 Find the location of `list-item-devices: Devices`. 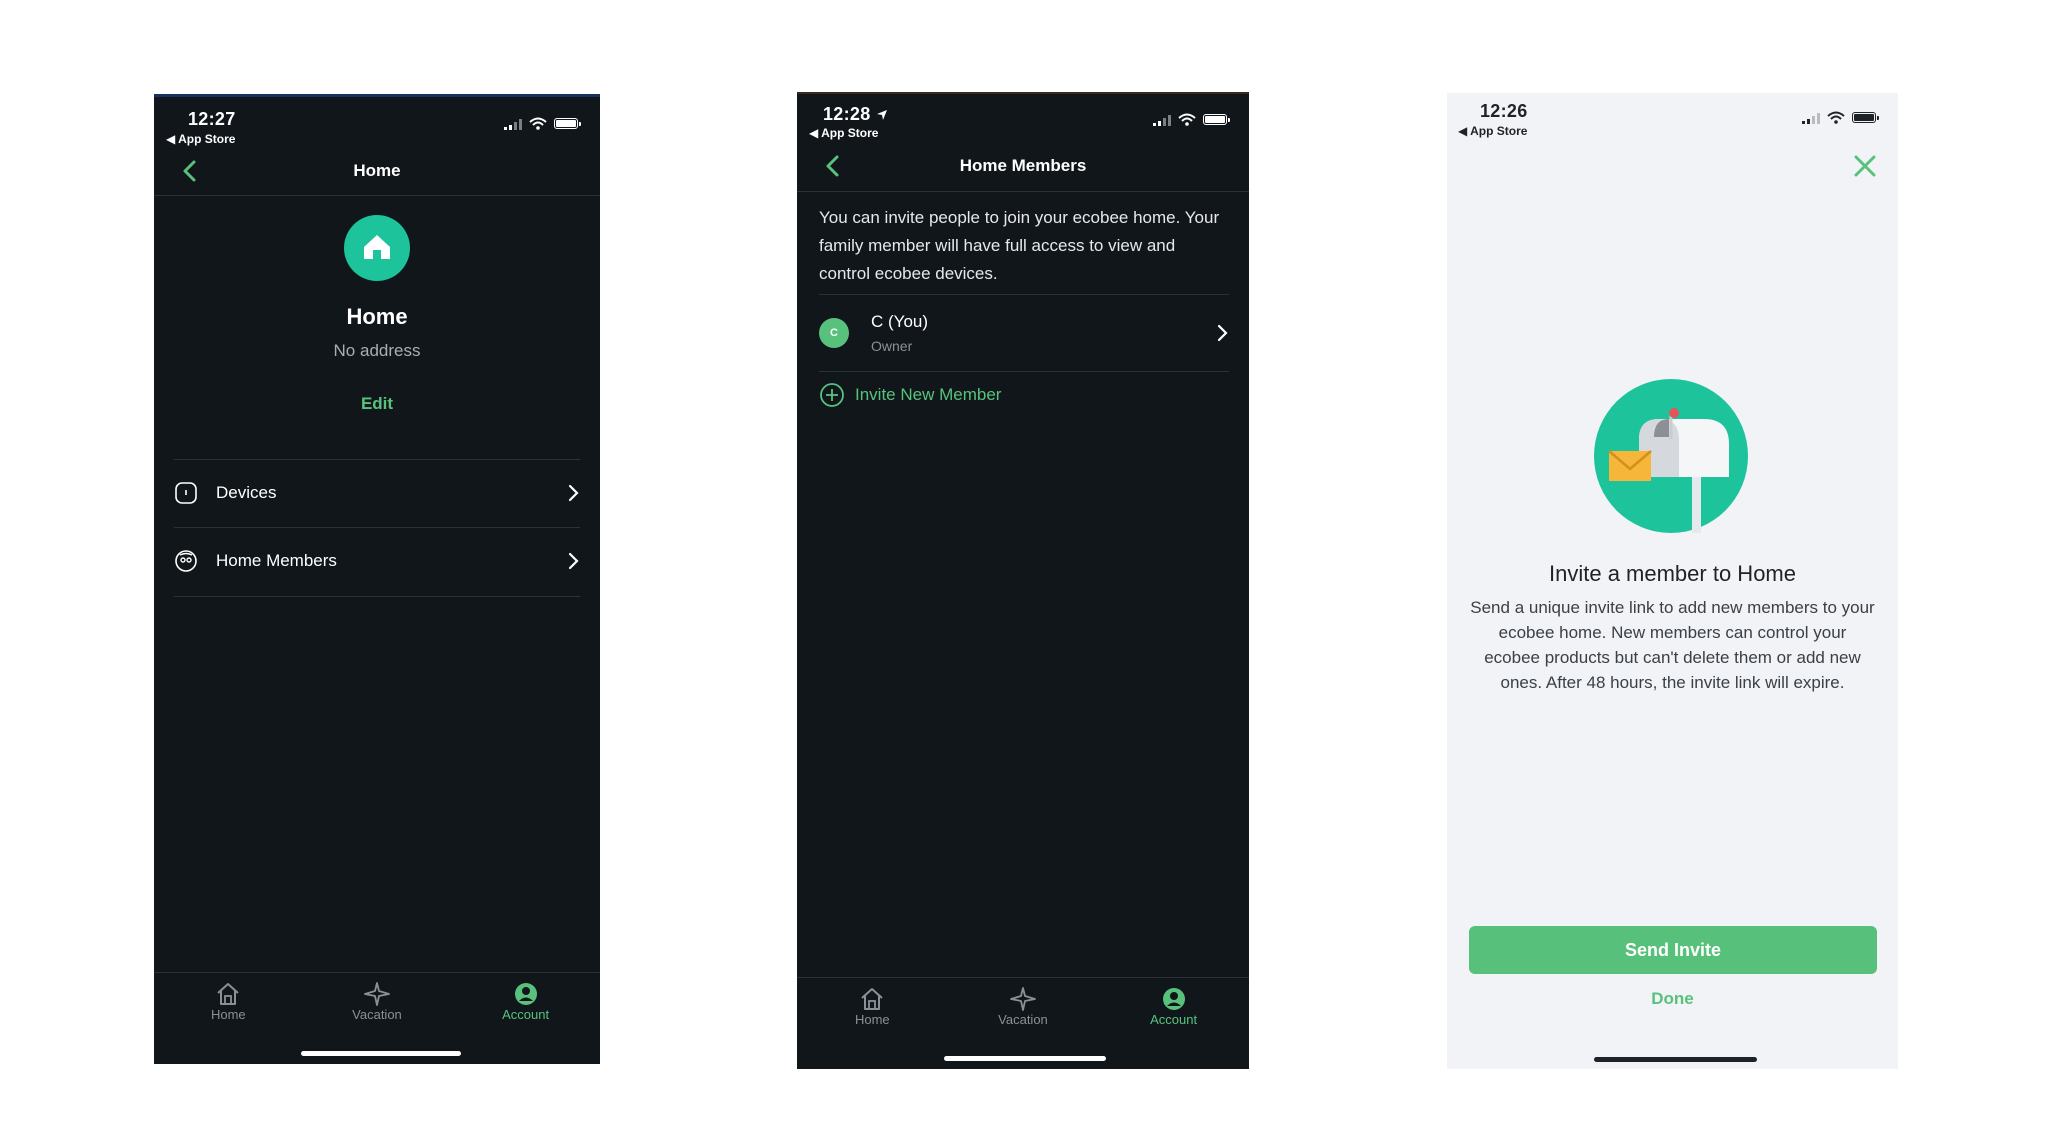

list-item-devices: Devices is located at coordinates (377, 493).